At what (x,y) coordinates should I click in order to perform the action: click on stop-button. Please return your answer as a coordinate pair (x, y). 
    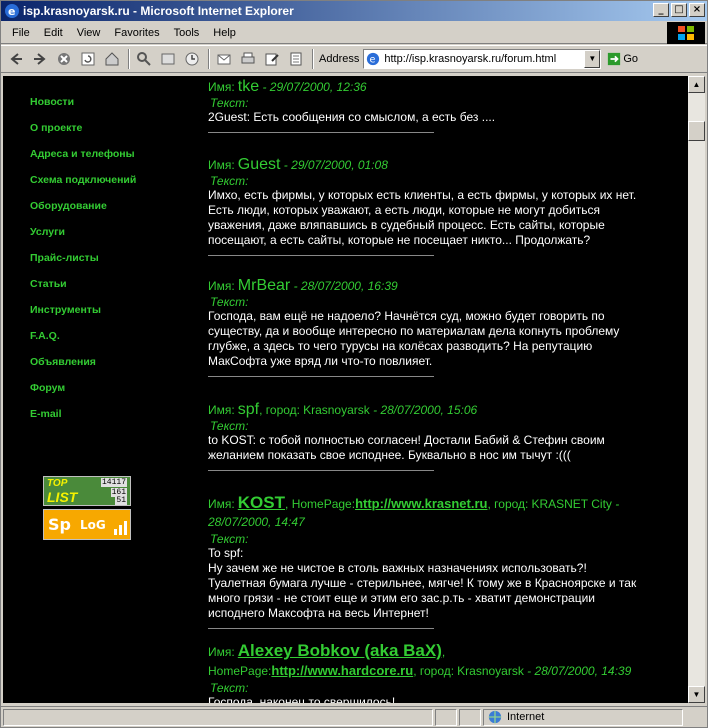
    Looking at the image, I should click on (64, 59).